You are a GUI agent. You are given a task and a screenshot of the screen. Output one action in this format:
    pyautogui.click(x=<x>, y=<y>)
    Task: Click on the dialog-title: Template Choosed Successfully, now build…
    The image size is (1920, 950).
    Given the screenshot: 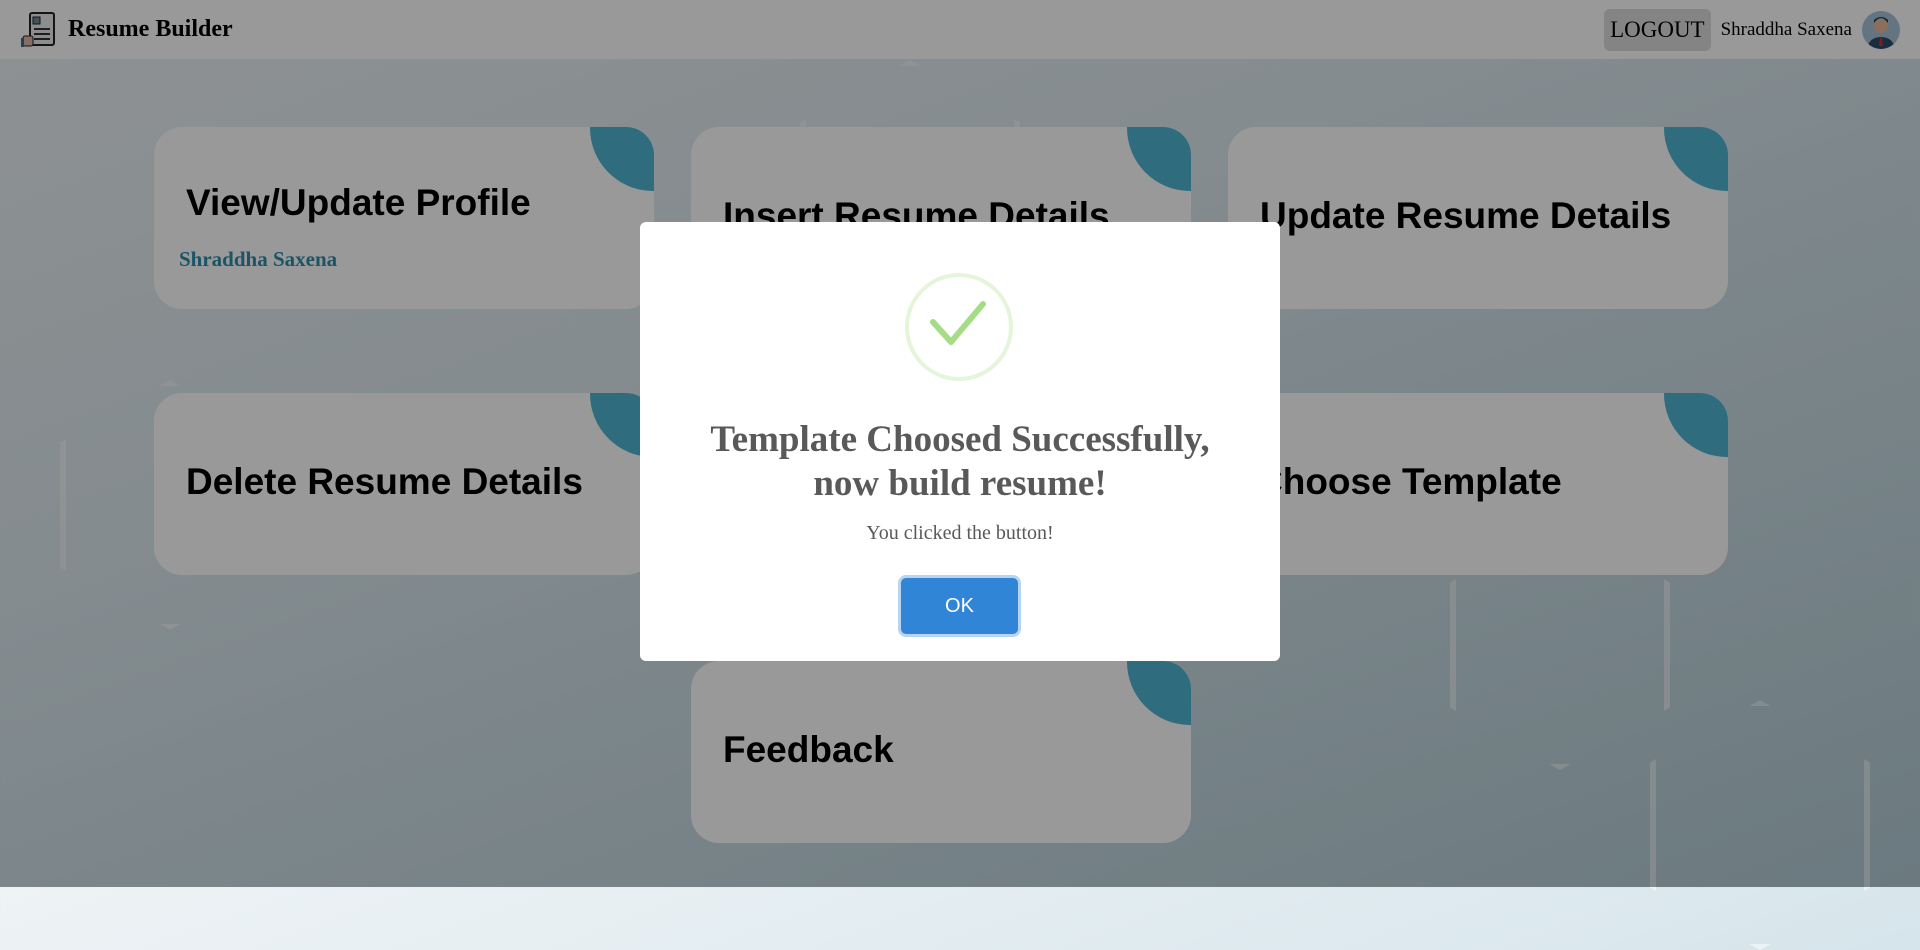 What is the action you would take?
    pyautogui.click(x=960, y=461)
    